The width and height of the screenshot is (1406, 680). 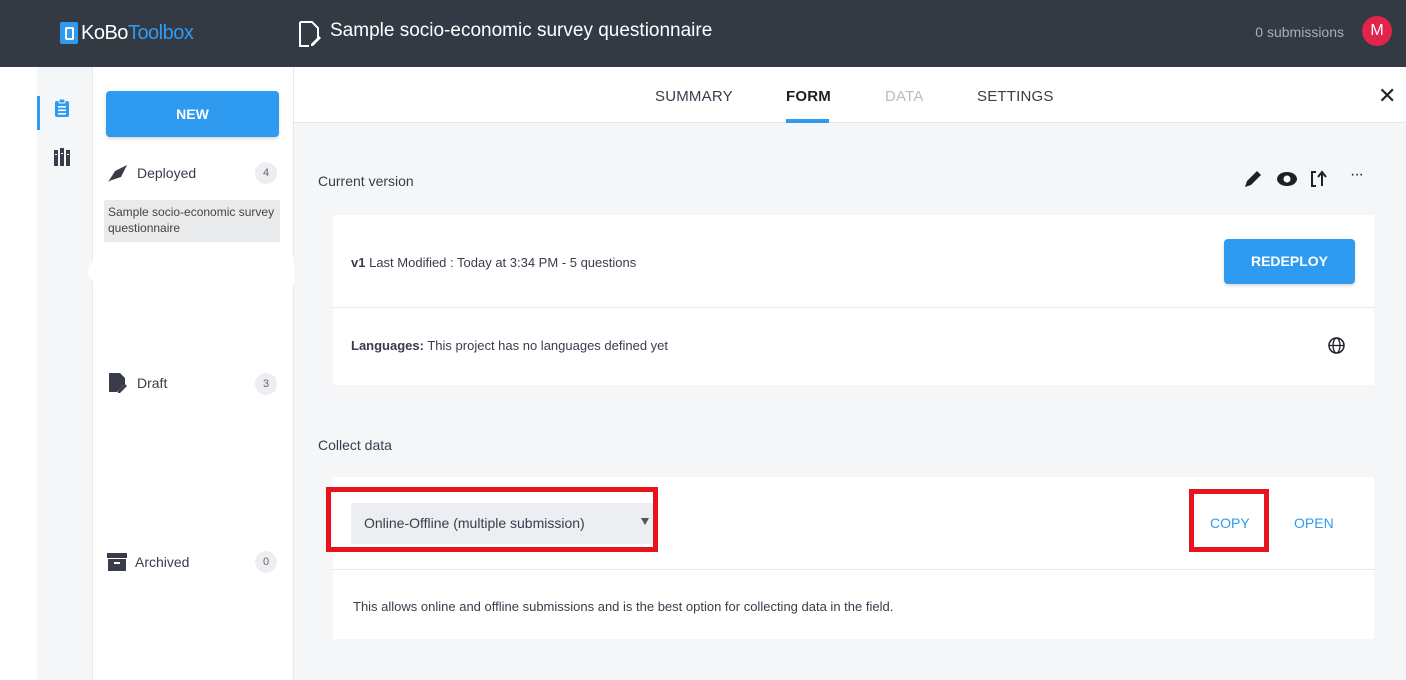 What do you see at coordinates (1289, 261) in the screenshot?
I see `redeploy-button: REDEPLOY` at bounding box center [1289, 261].